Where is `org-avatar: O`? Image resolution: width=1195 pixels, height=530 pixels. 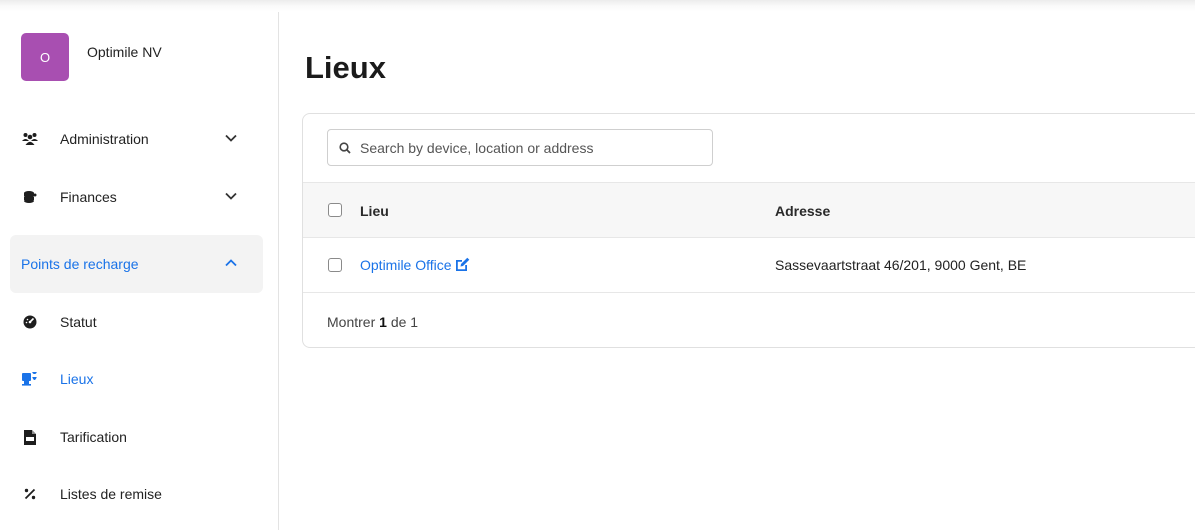 org-avatar: O is located at coordinates (45, 57).